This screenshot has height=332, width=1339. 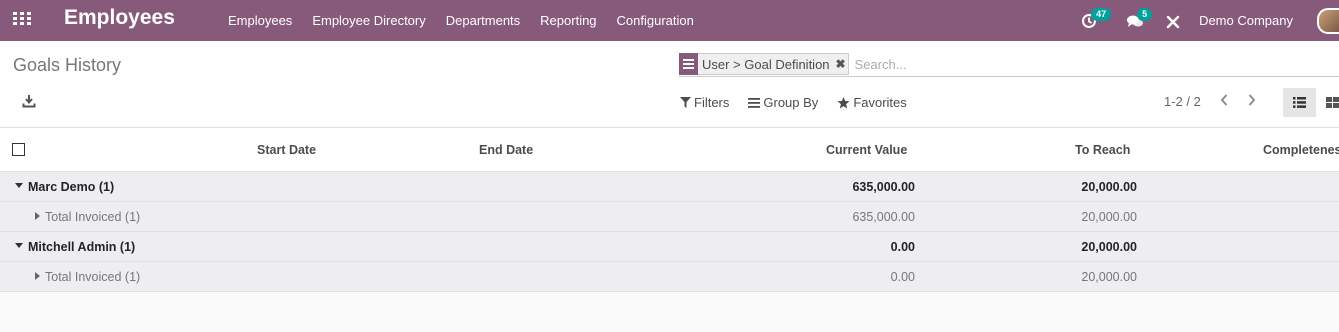 I want to click on select-all-checkbox, so click(x=18, y=149).